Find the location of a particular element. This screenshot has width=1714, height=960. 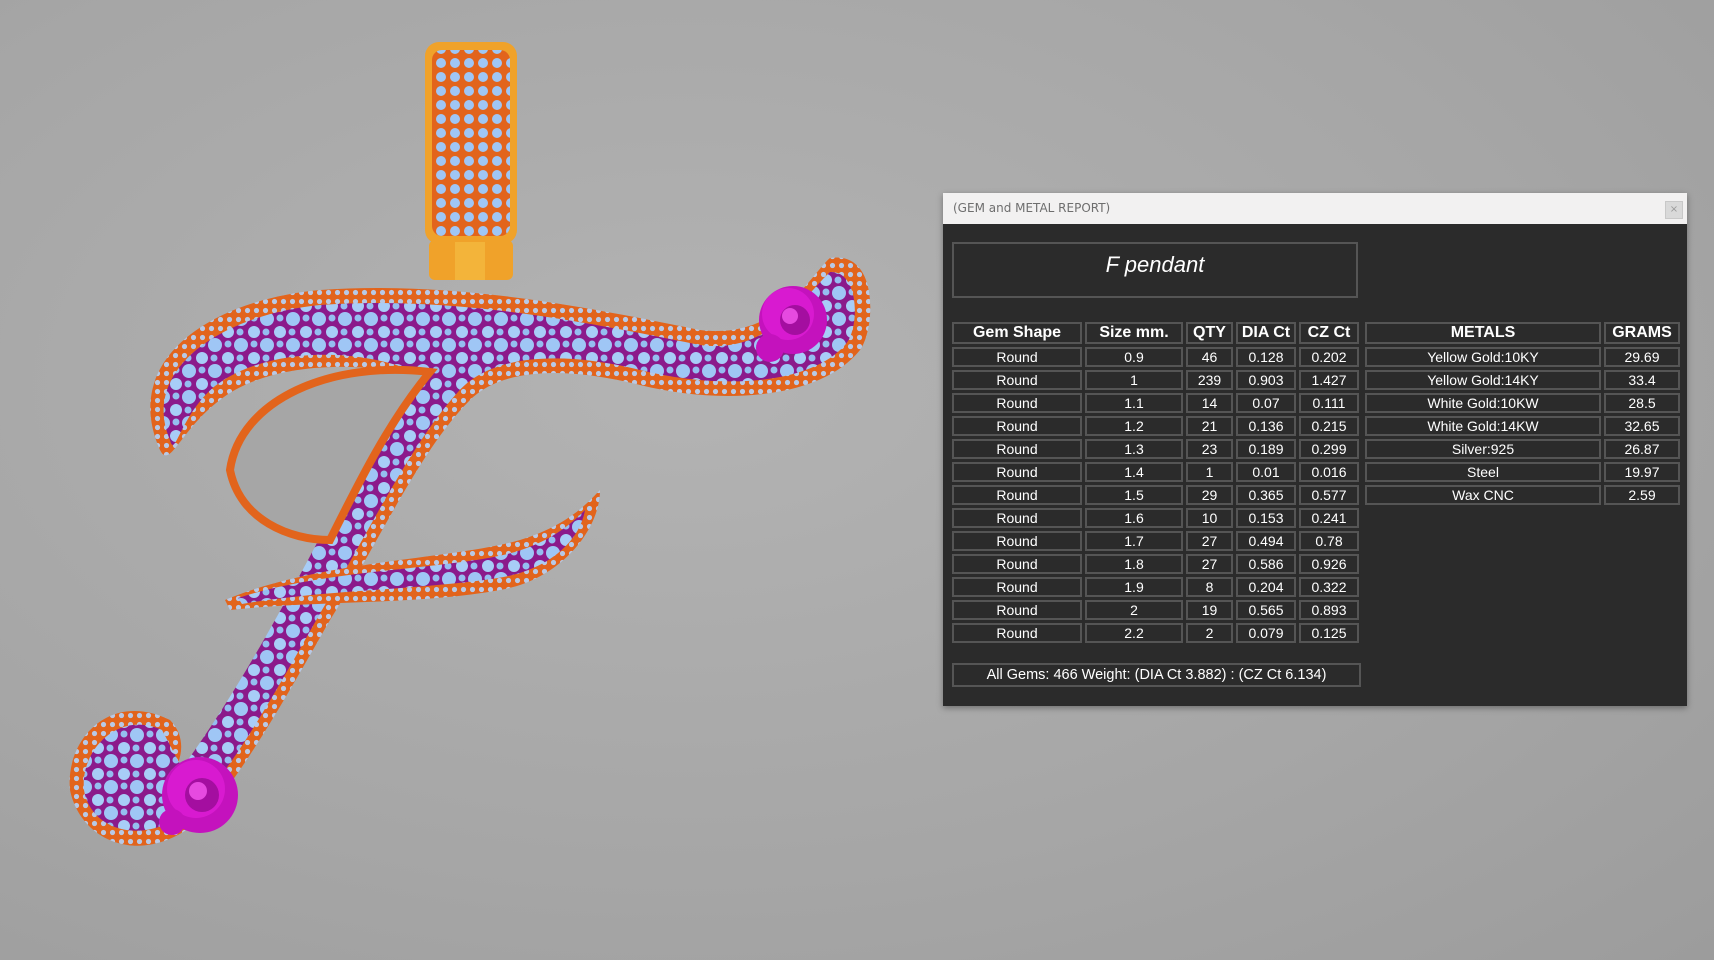

cz-ct-cell: 0.202 is located at coordinates (1329, 357).